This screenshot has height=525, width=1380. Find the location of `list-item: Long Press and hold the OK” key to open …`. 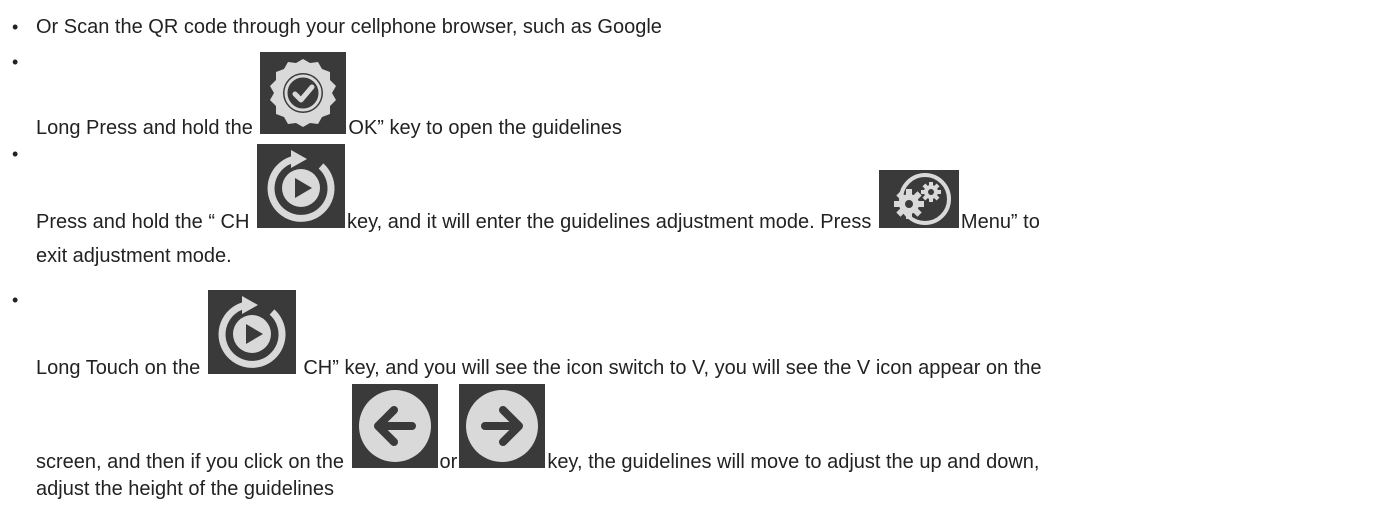

list-item: Long Press and hold the OK” key to open … is located at coordinates (311, 96).